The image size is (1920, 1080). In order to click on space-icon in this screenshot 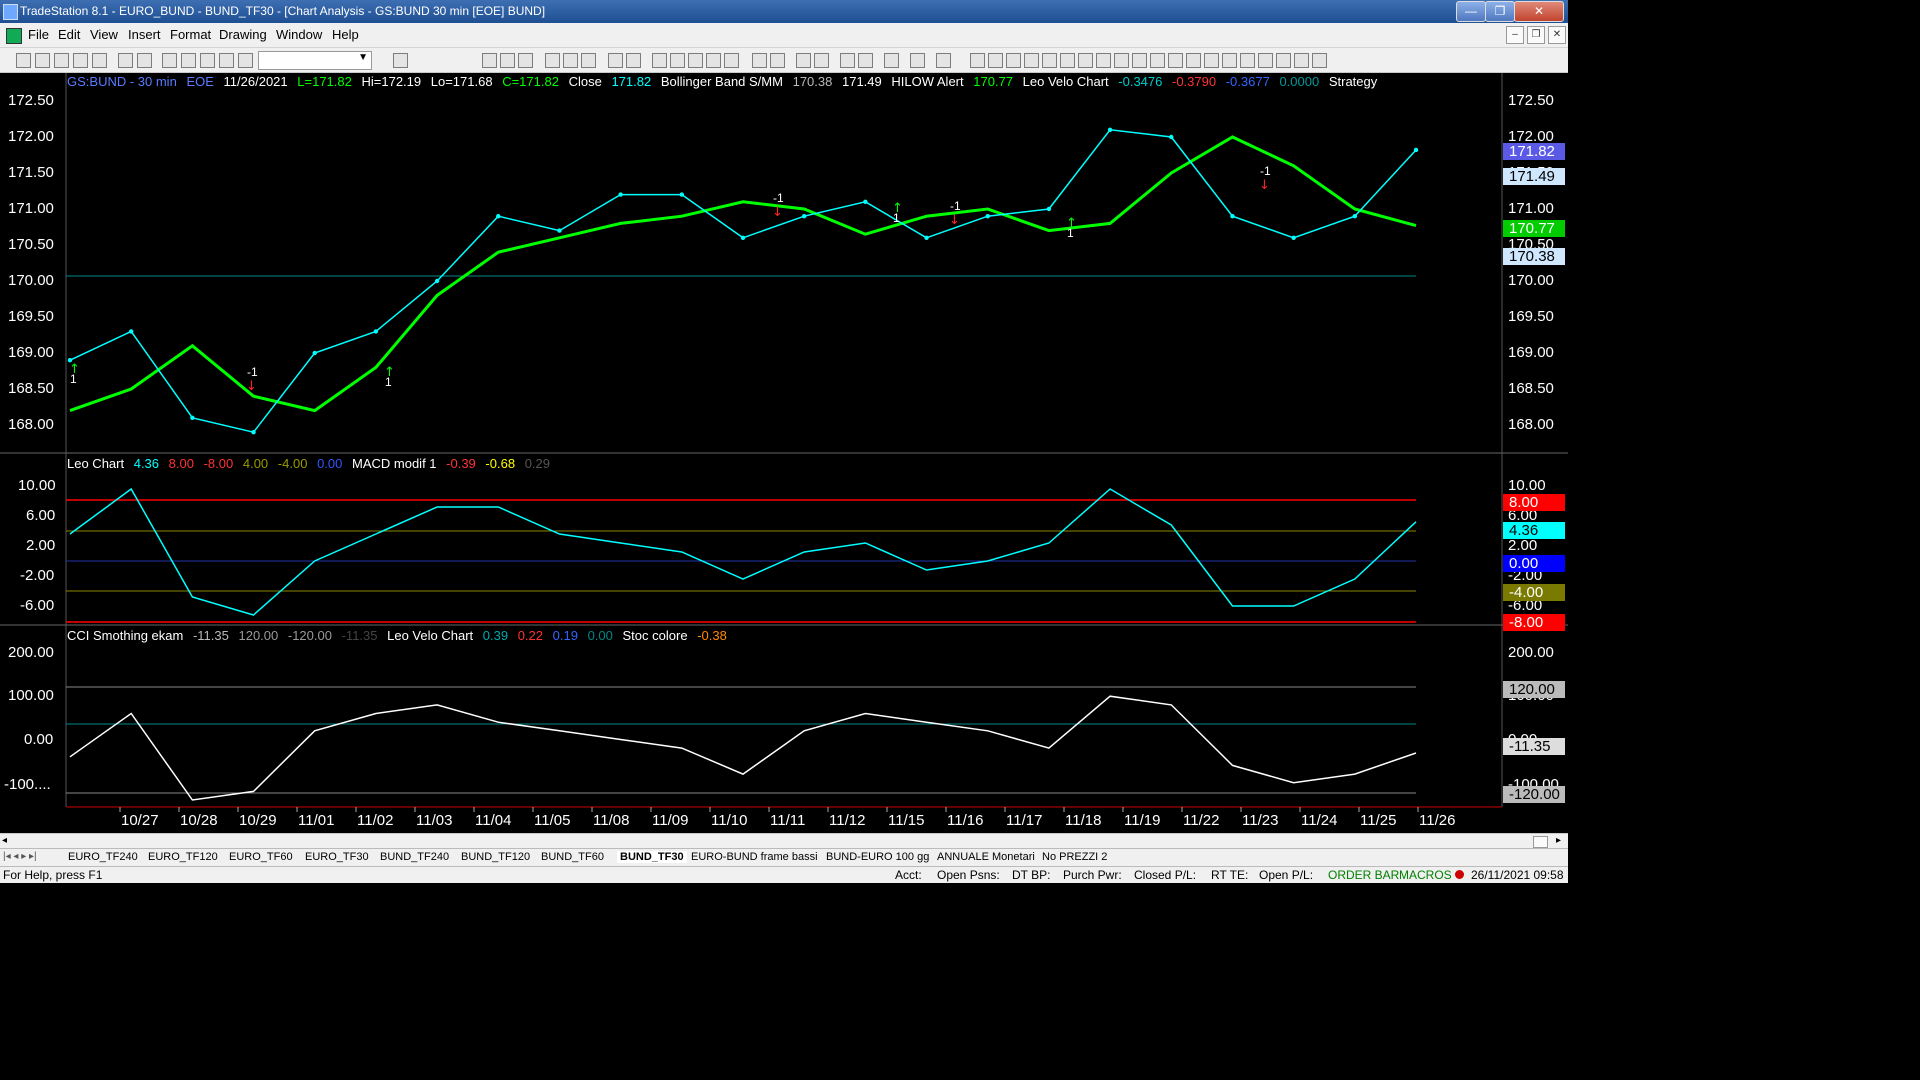, I will do `click(759, 60)`.